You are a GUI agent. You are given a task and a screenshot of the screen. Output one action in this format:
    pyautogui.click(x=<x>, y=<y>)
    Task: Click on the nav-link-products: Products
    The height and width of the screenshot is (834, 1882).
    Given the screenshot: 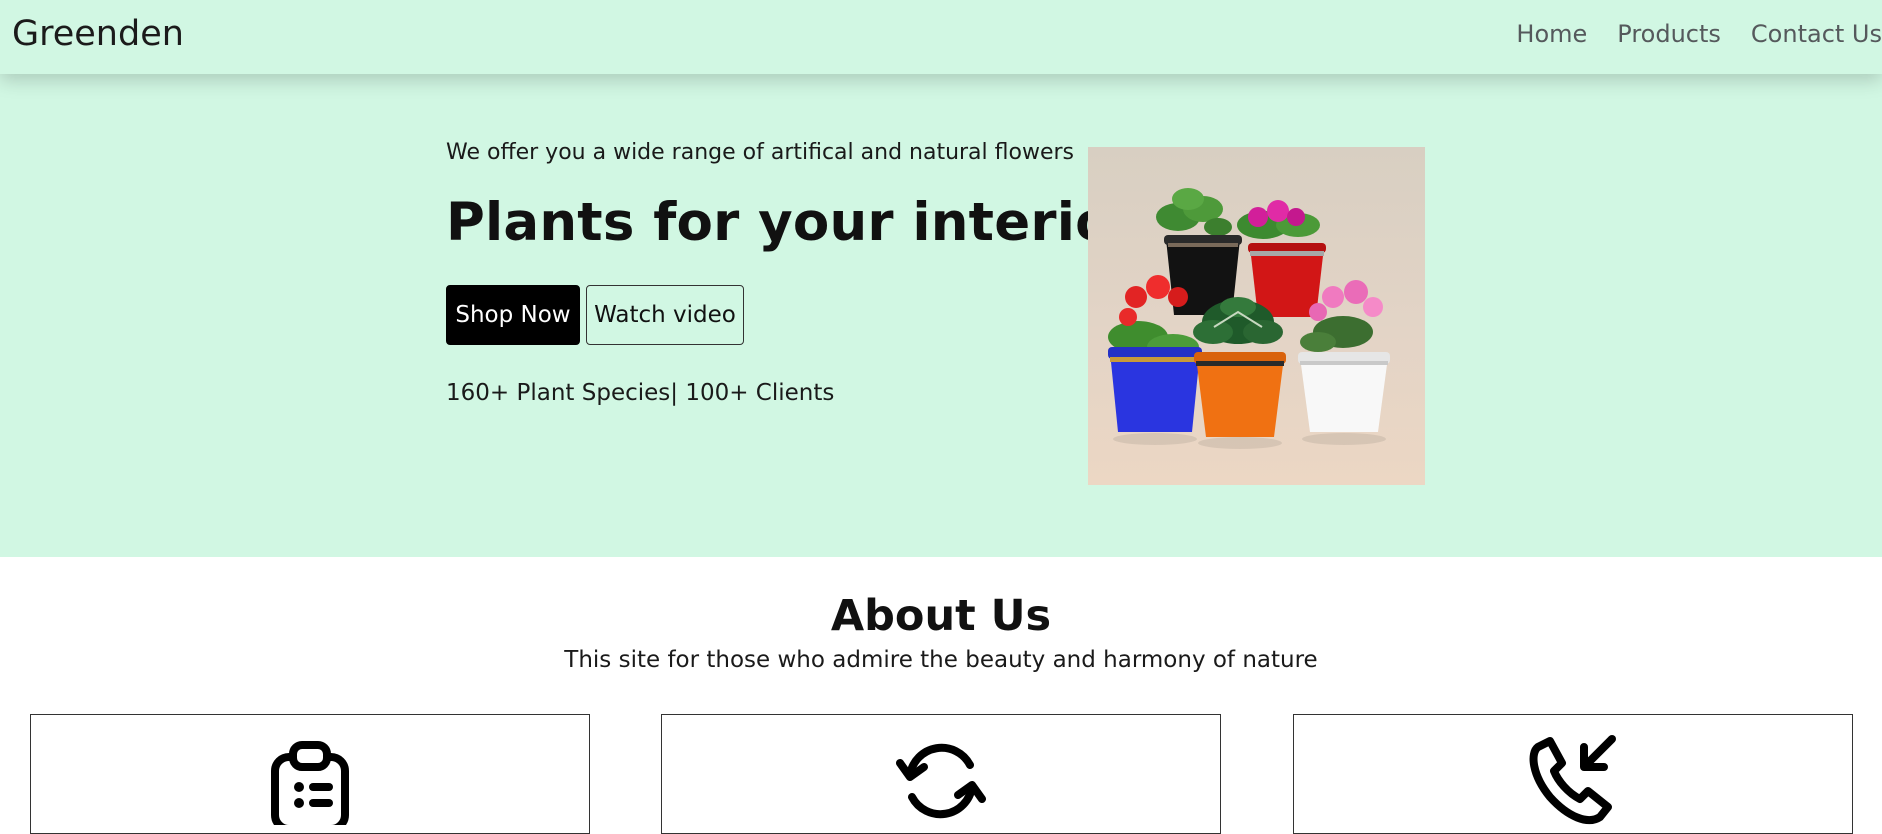 What is the action you would take?
    pyautogui.click(x=1669, y=34)
    